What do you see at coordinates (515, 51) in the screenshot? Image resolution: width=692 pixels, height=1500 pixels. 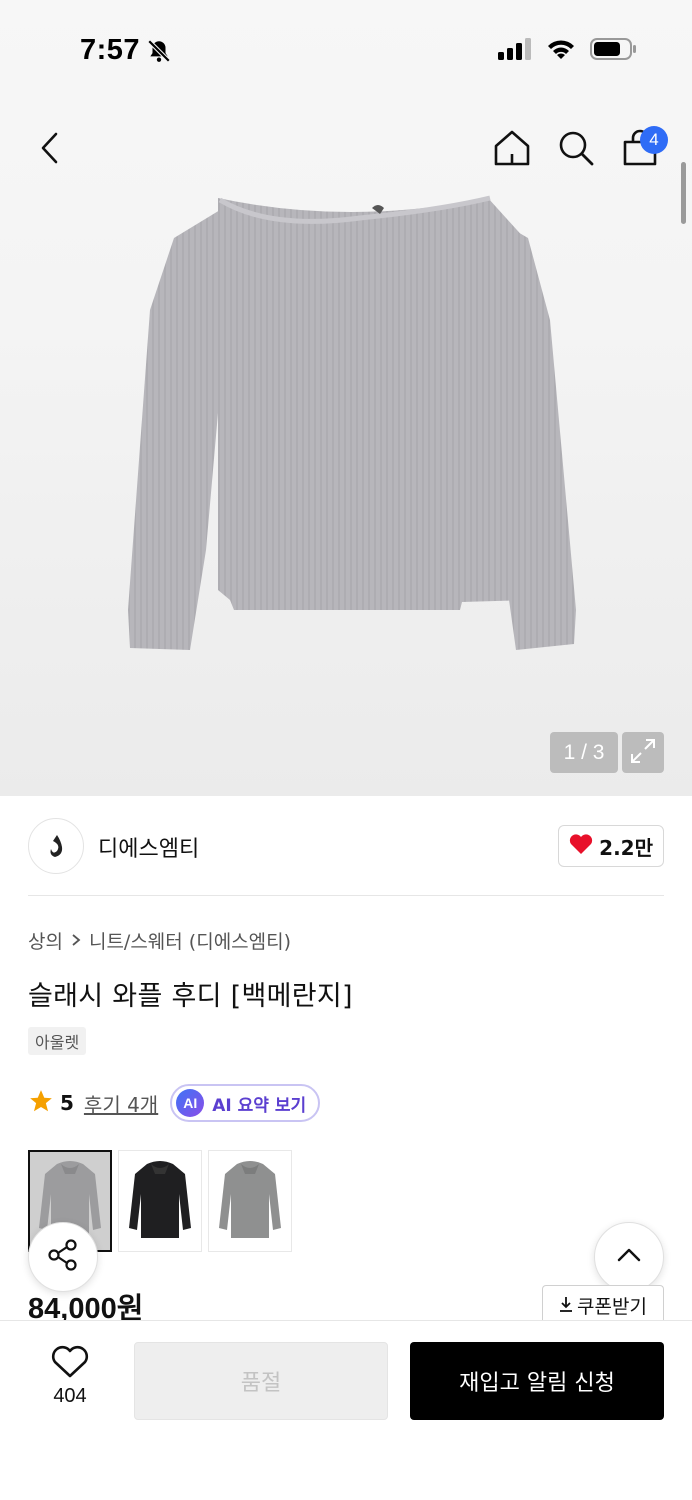 I see `signal-icon` at bounding box center [515, 51].